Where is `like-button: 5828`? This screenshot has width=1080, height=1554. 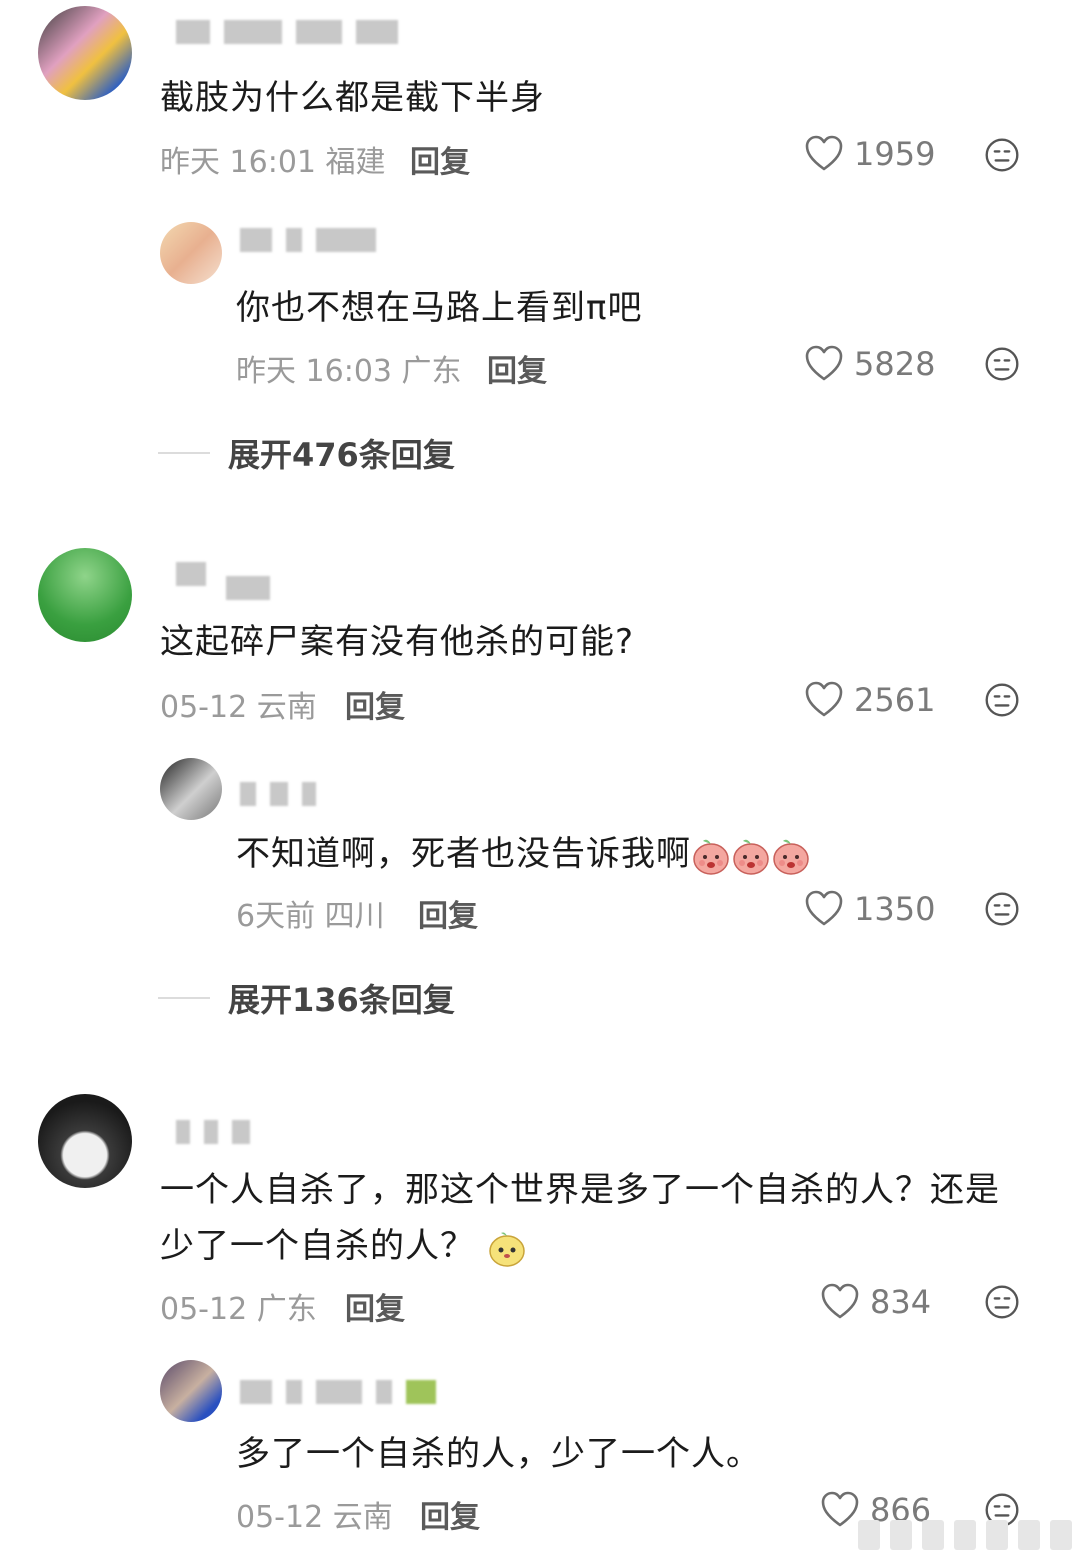 like-button: 5828 is located at coordinates (869, 364).